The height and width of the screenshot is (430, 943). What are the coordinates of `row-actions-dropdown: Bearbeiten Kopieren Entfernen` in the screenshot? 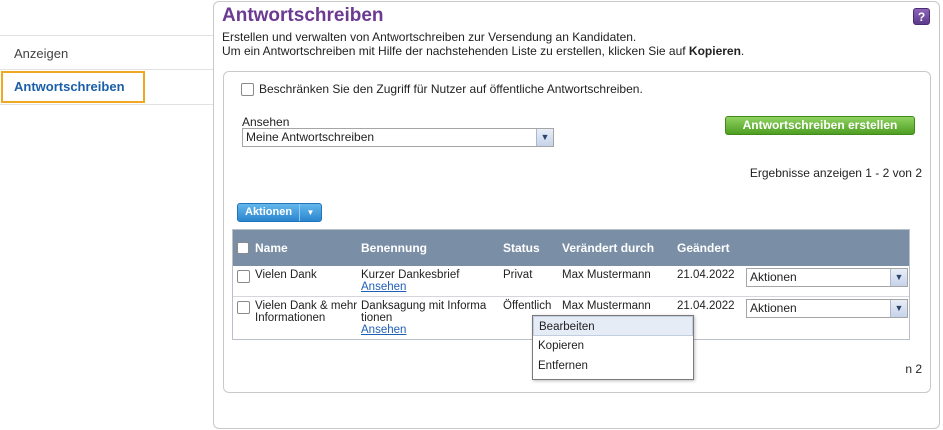 It's located at (613, 347).